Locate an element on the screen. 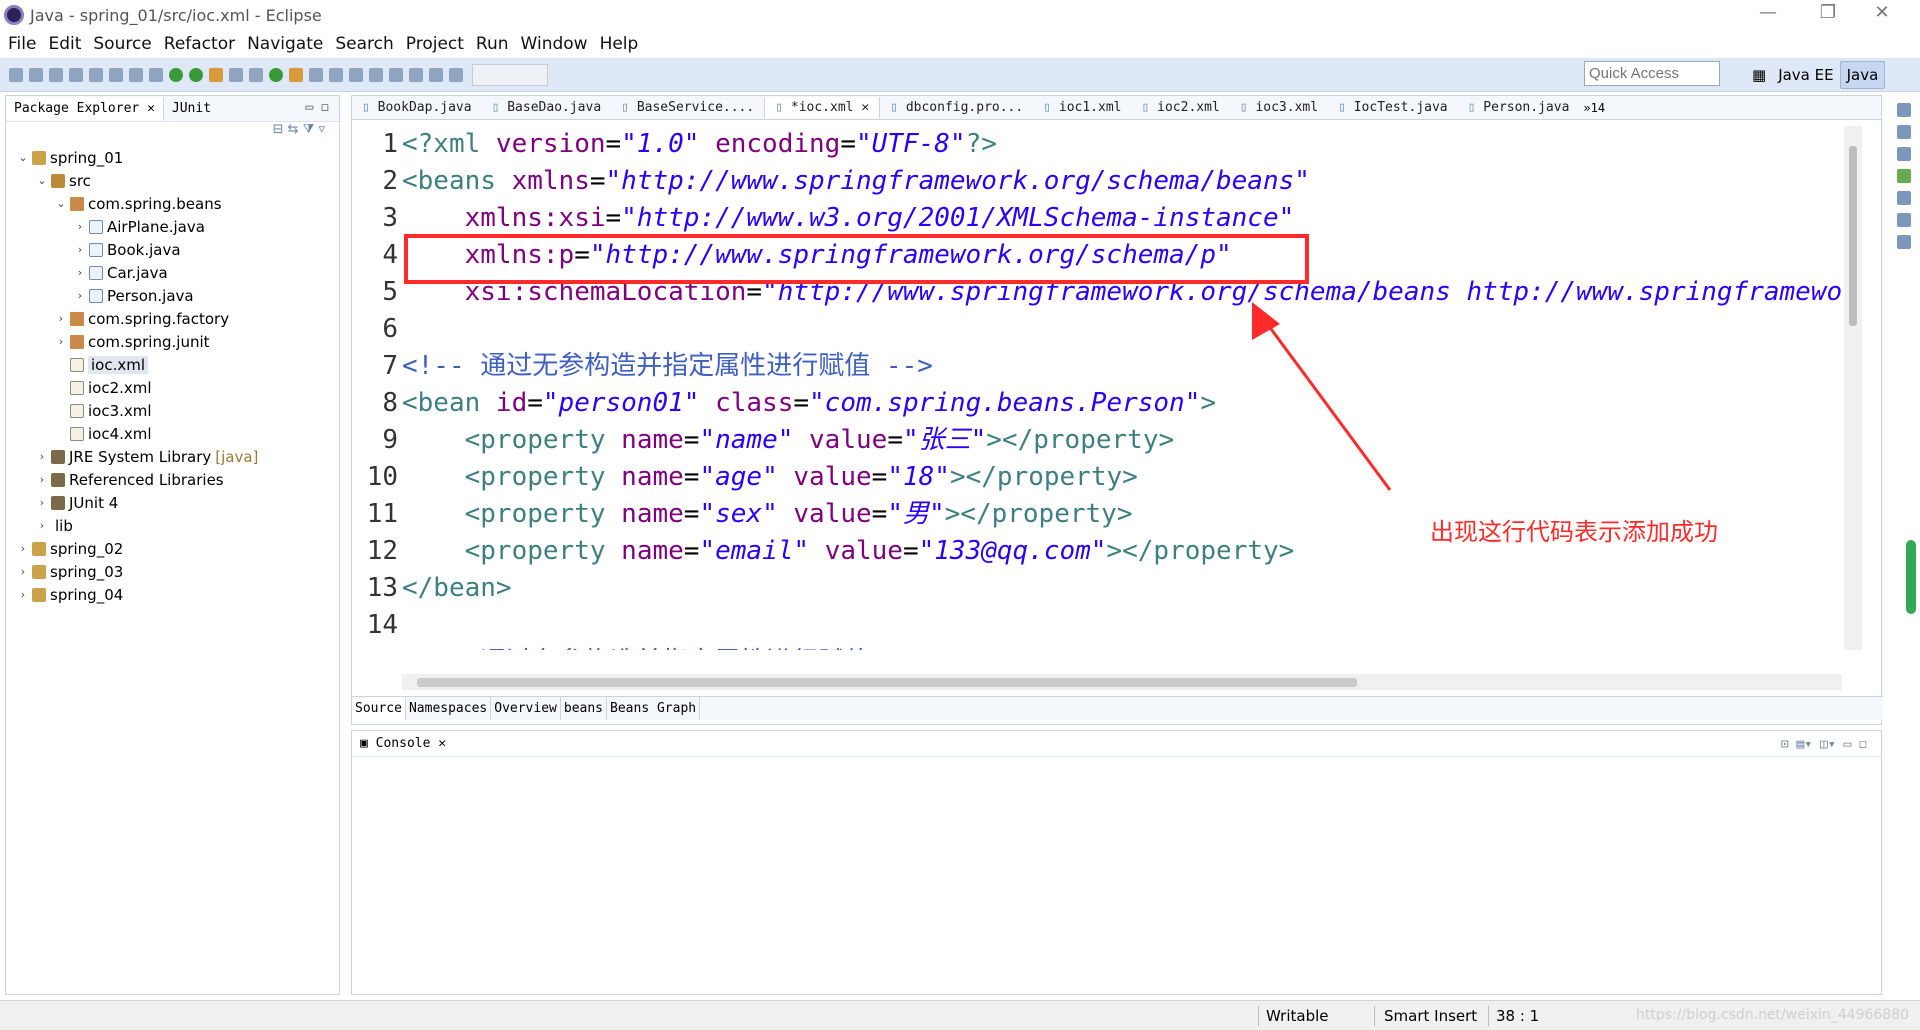 This screenshot has width=1920, height=1030. menu-refactor: Refactor is located at coordinates (199, 44).